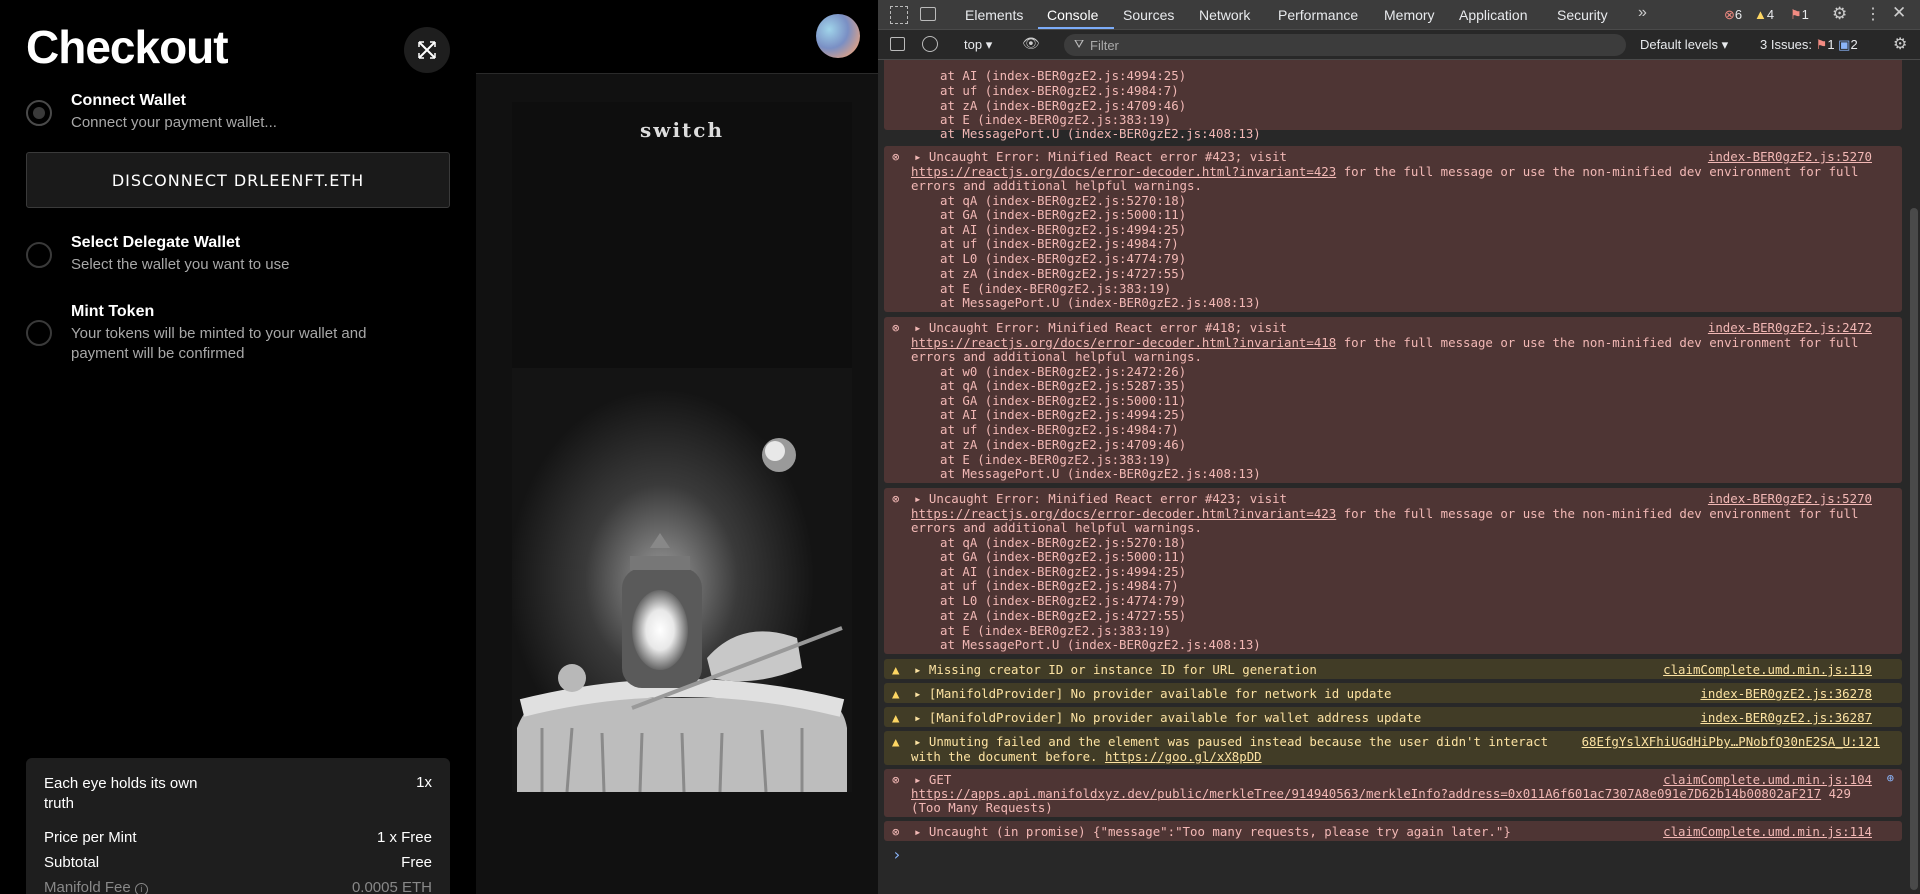  Describe the element at coordinates (1063, 385) in the screenshot. I see `stack-line: at qA (index-BER0gzE2.js:5287:35)` at that location.